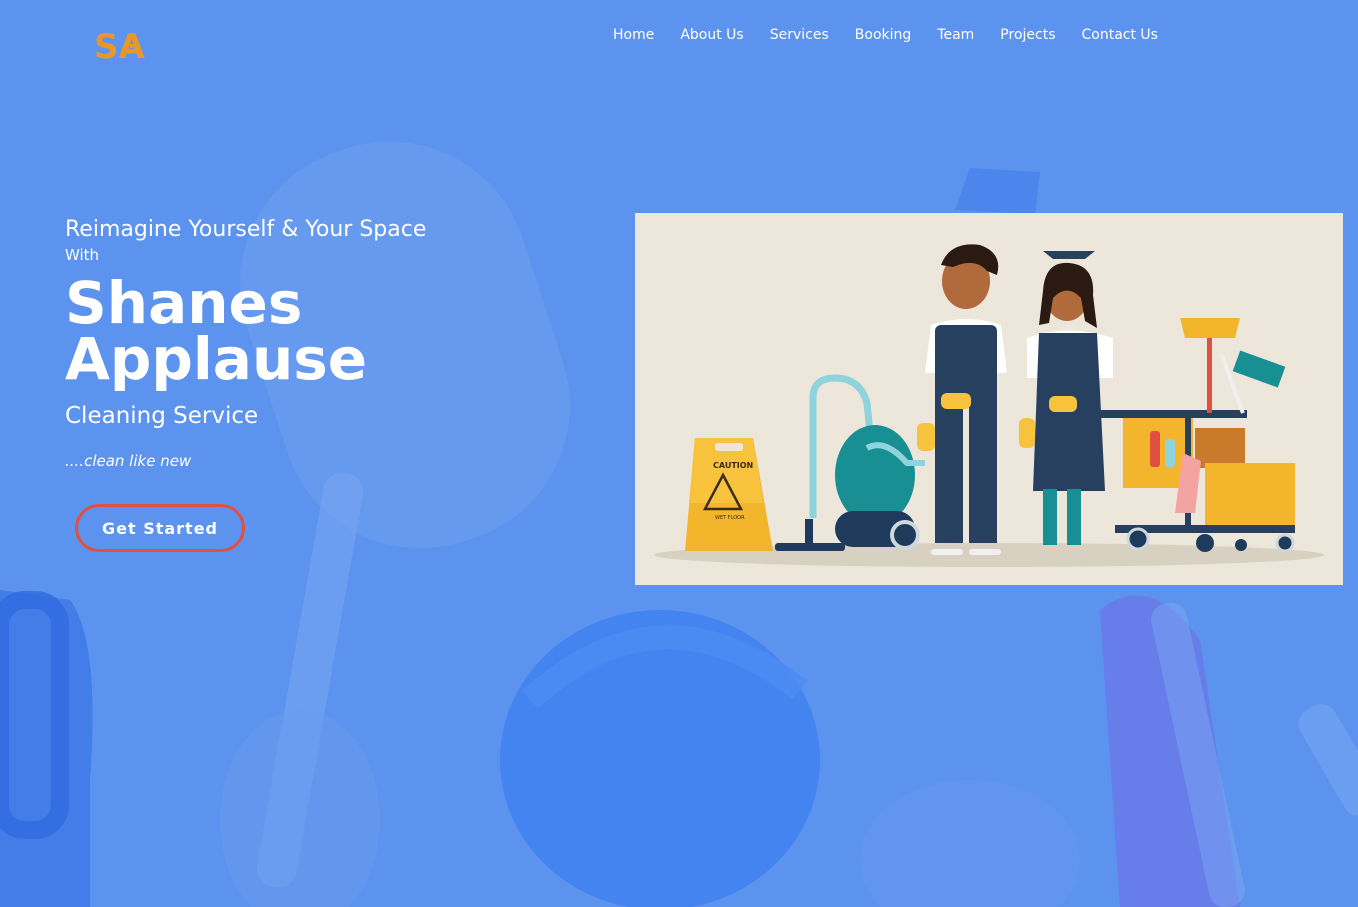 Image resolution: width=1358 pixels, height=907 pixels. I want to click on site-logo: SA, so click(120, 44).